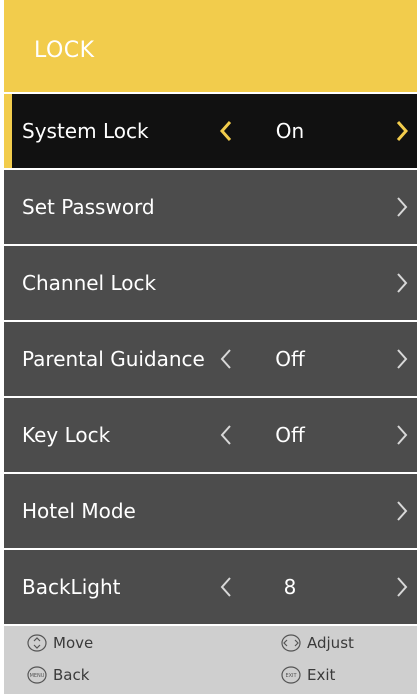 Image resolution: width=417 pixels, height=694 pixels. What do you see at coordinates (321, 675) in the screenshot?
I see `hint-exit-label: Exit` at bounding box center [321, 675].